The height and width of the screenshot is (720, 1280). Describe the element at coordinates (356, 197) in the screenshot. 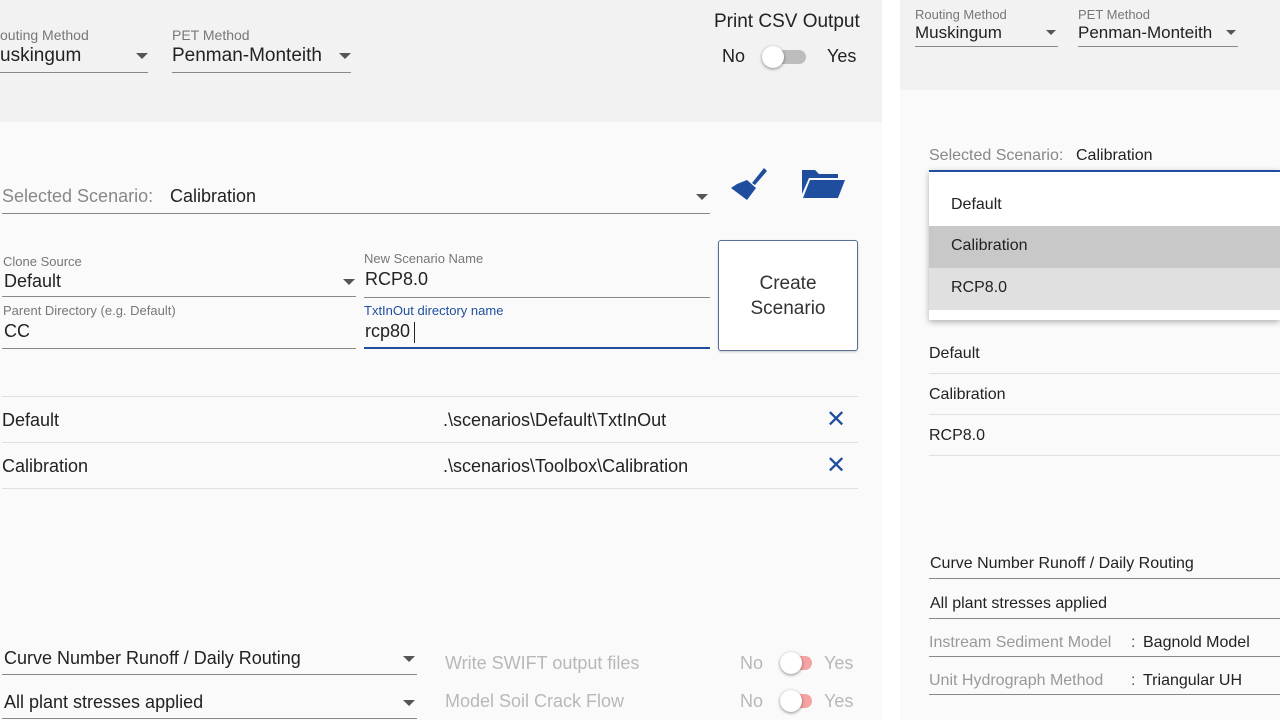

I see `selected-scenario-select: Selected Scenario: Calibration` at that location.